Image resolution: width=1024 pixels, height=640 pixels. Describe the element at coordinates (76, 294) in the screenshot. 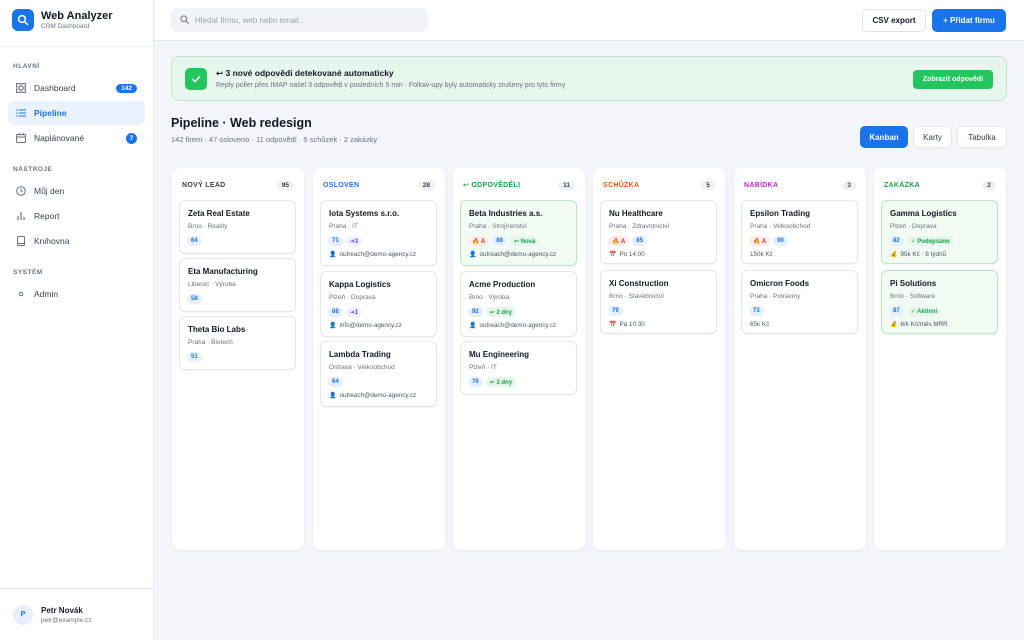

I see `sidebar-item-admin: Admin` at that location.